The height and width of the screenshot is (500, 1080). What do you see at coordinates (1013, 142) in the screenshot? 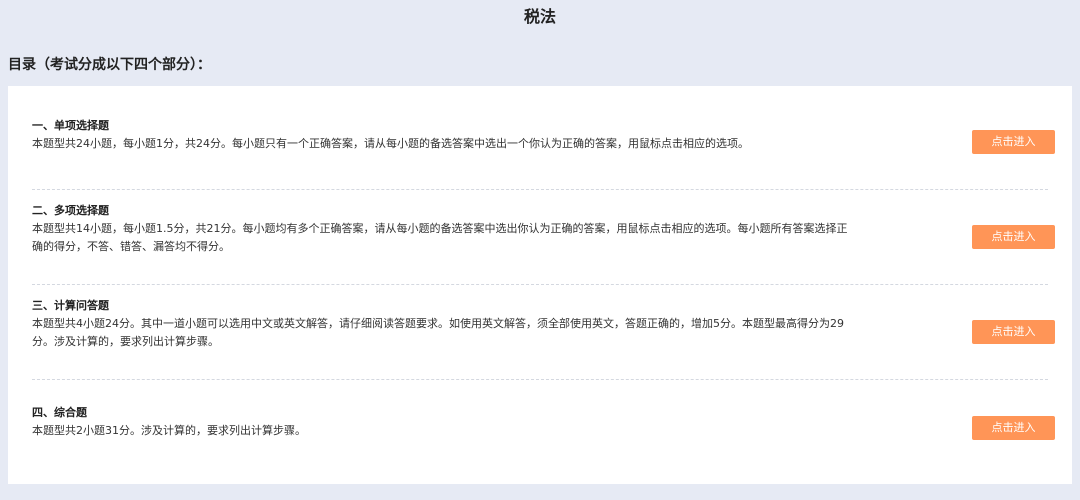
I see `enter-button-single-choice: 点击进入` at bounding box center [1013, 142].